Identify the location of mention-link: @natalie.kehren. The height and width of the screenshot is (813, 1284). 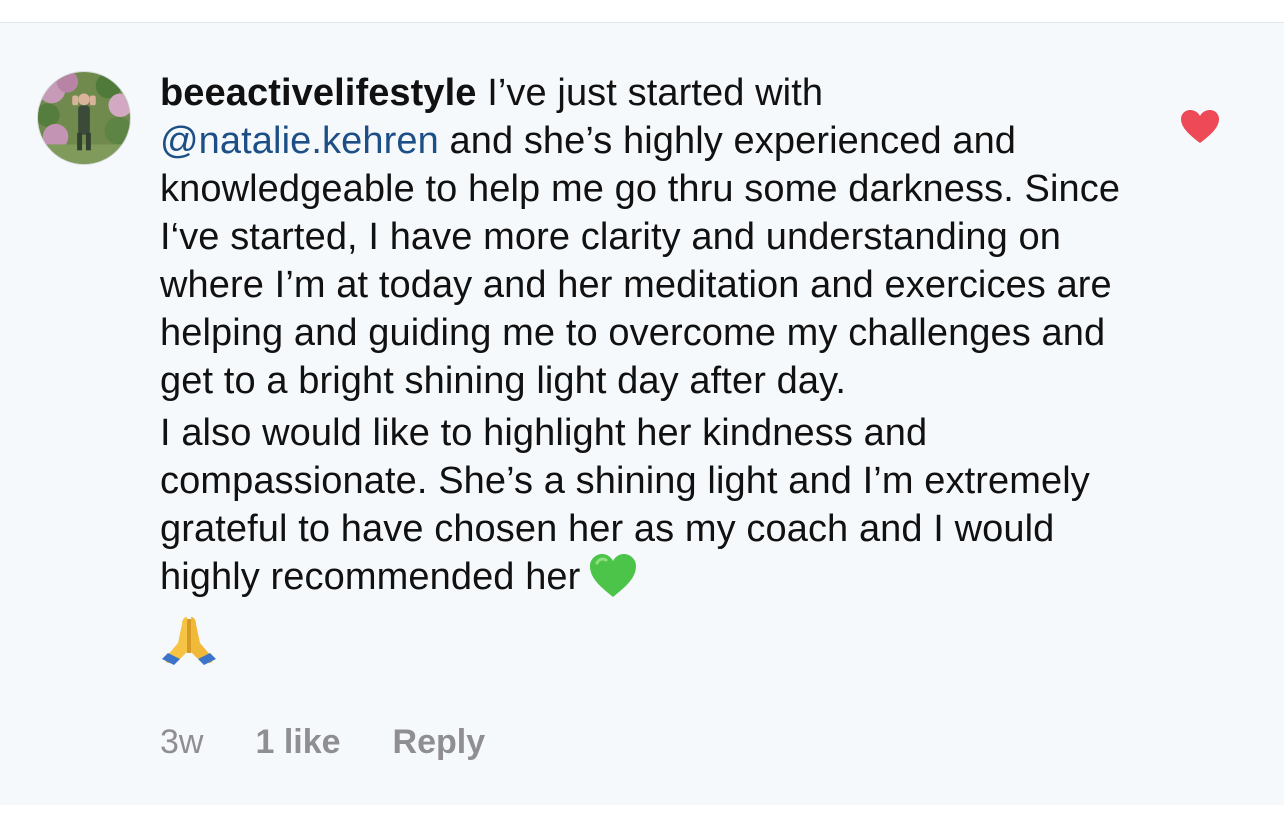
(299, 141).